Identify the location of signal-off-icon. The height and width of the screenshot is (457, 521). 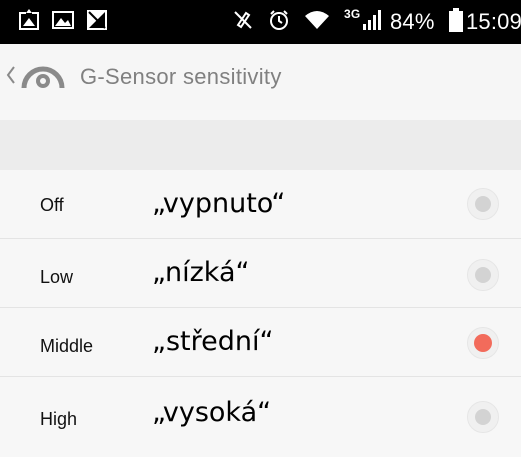
(97, 20).